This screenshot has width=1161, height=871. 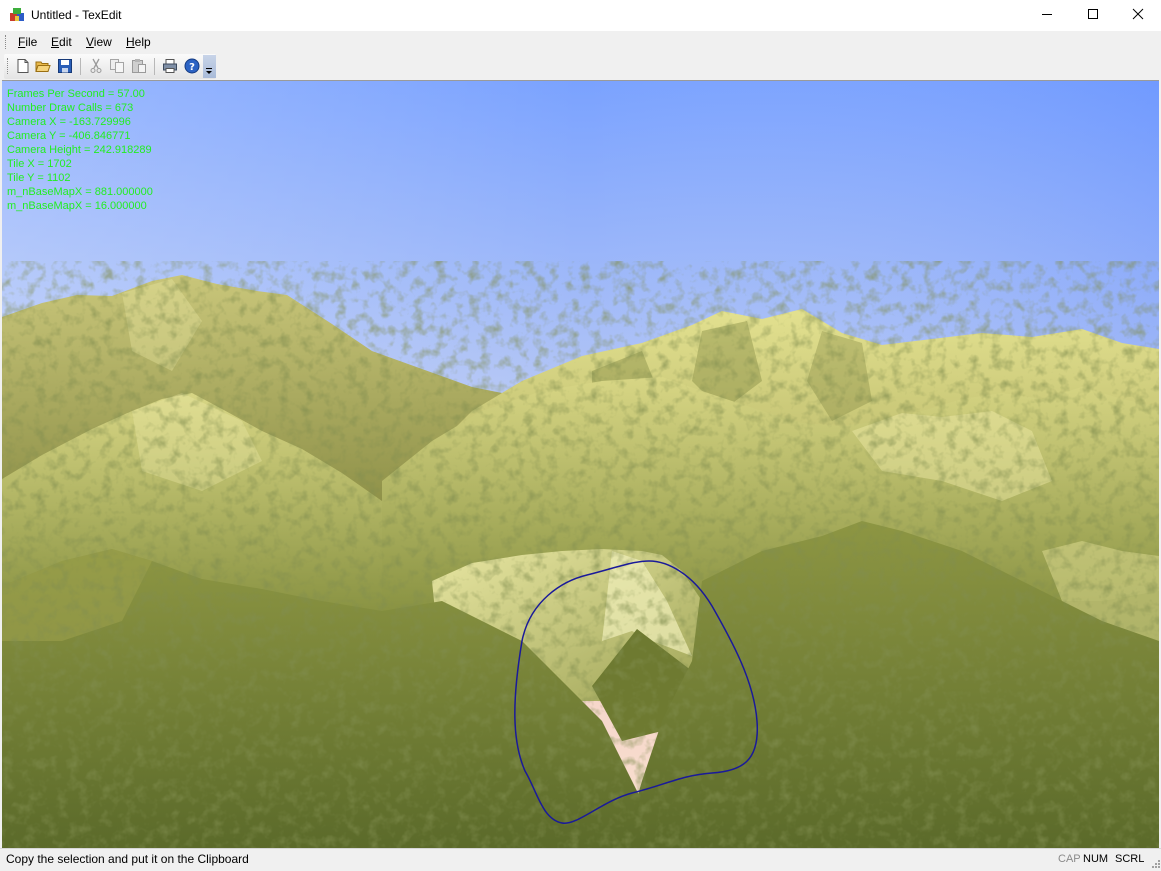 I want to click on cut-button, so click(x=96, y=67).